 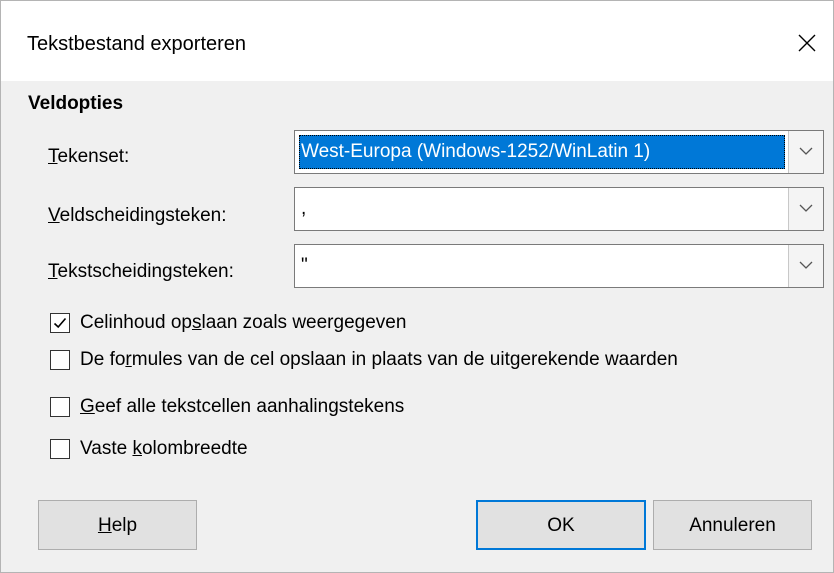 I want to click on checkmark-icon, so click(x=60, y=323).